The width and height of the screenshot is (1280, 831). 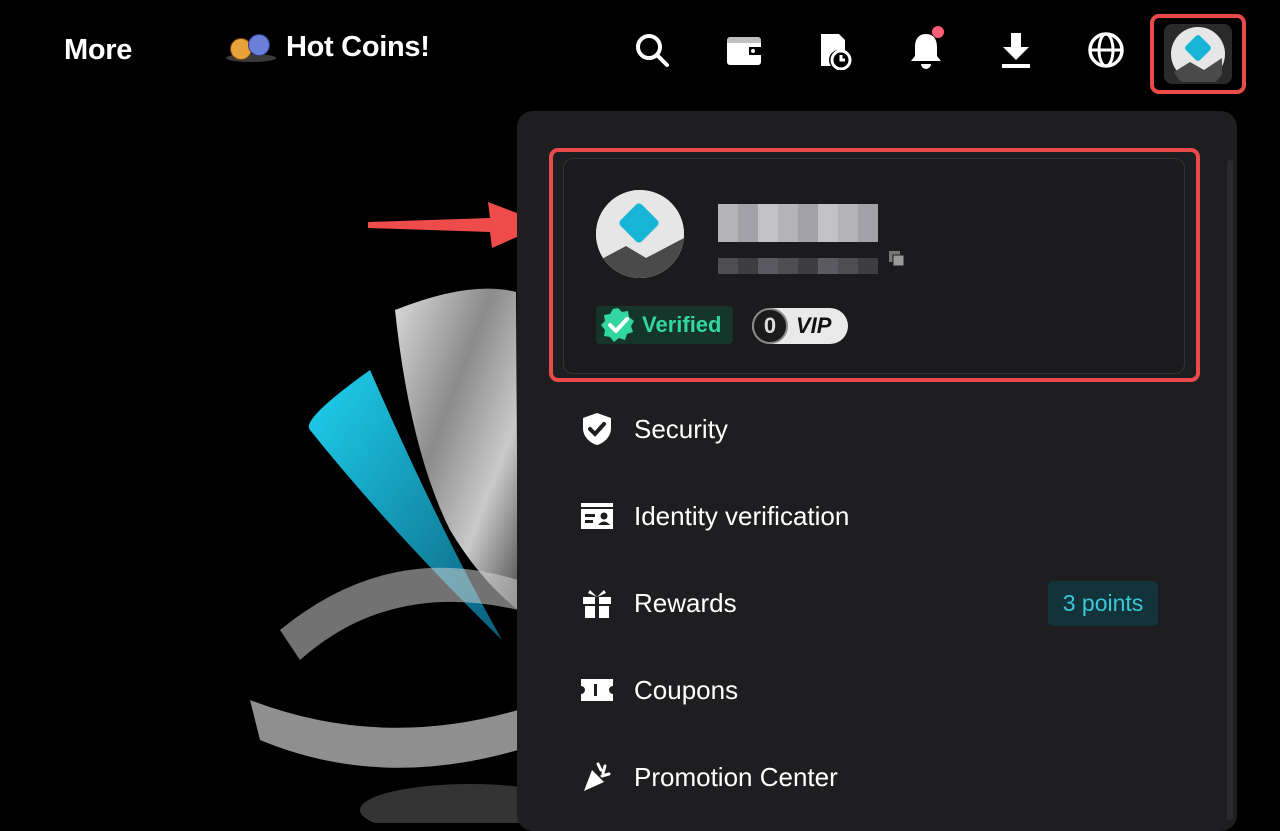 I want to click on menu-item-label: Security, so click(x=681, y=428).